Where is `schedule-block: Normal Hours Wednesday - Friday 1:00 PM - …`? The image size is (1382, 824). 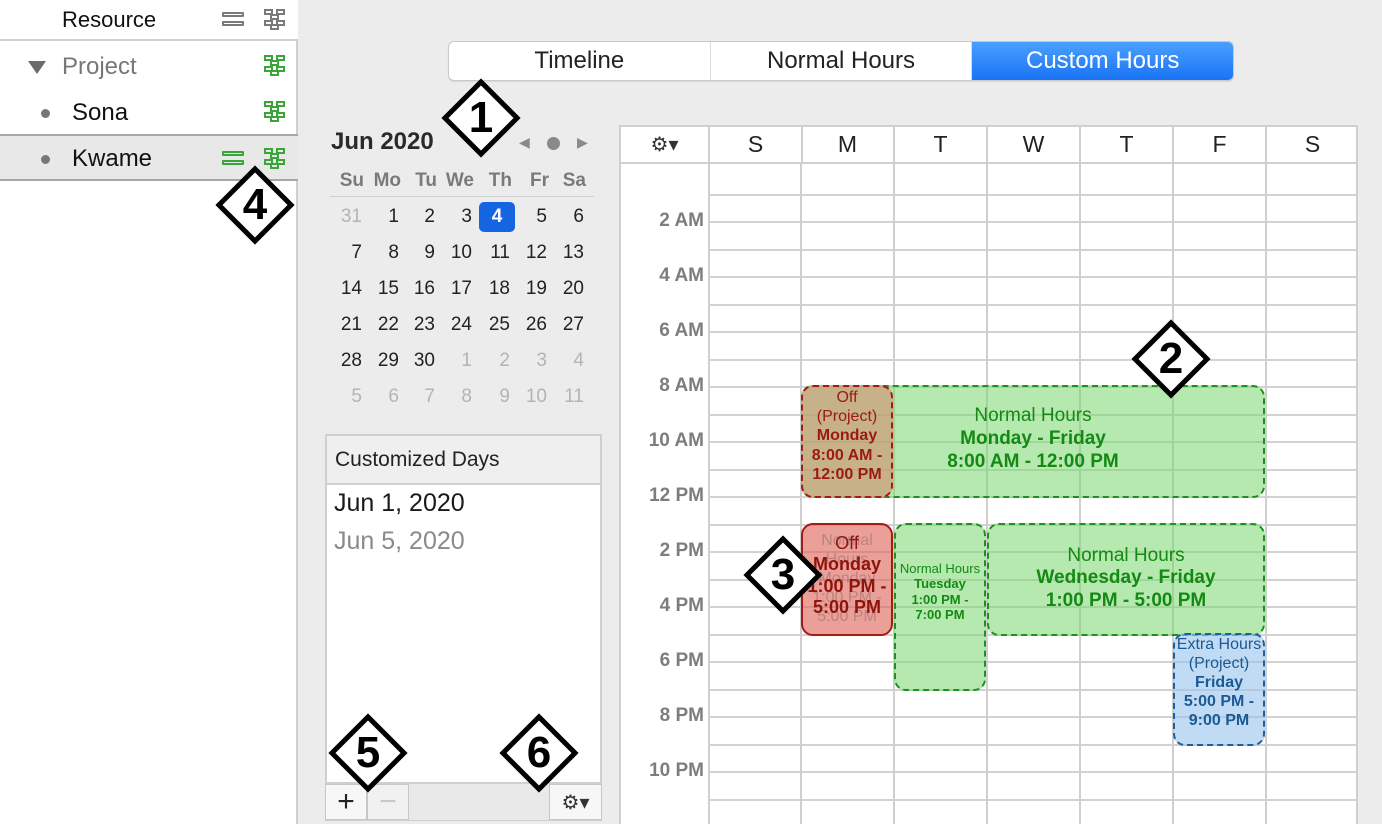
schedule-block: Normal Hours Wednesday - Friday 1:00 PM - … is located at coordinates (1126, 579).